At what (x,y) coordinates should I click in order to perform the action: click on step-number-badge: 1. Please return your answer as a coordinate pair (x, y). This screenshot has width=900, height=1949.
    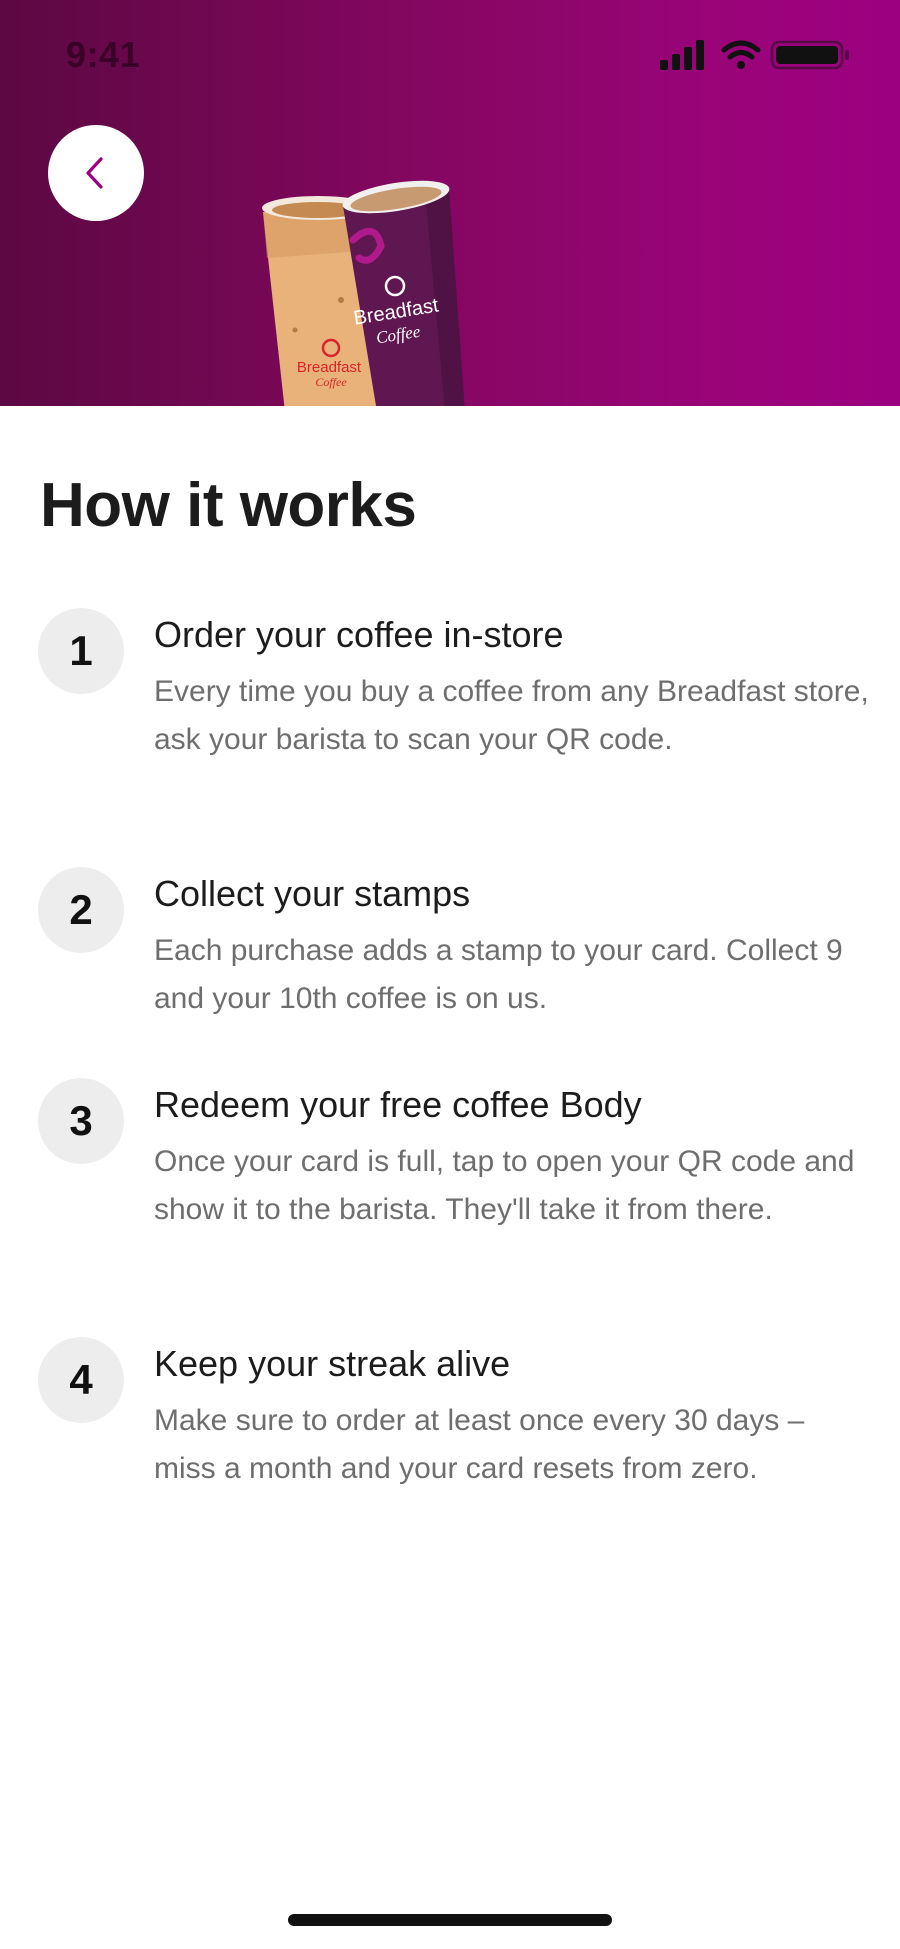
    Looking at the image, I should click on (81, 651).